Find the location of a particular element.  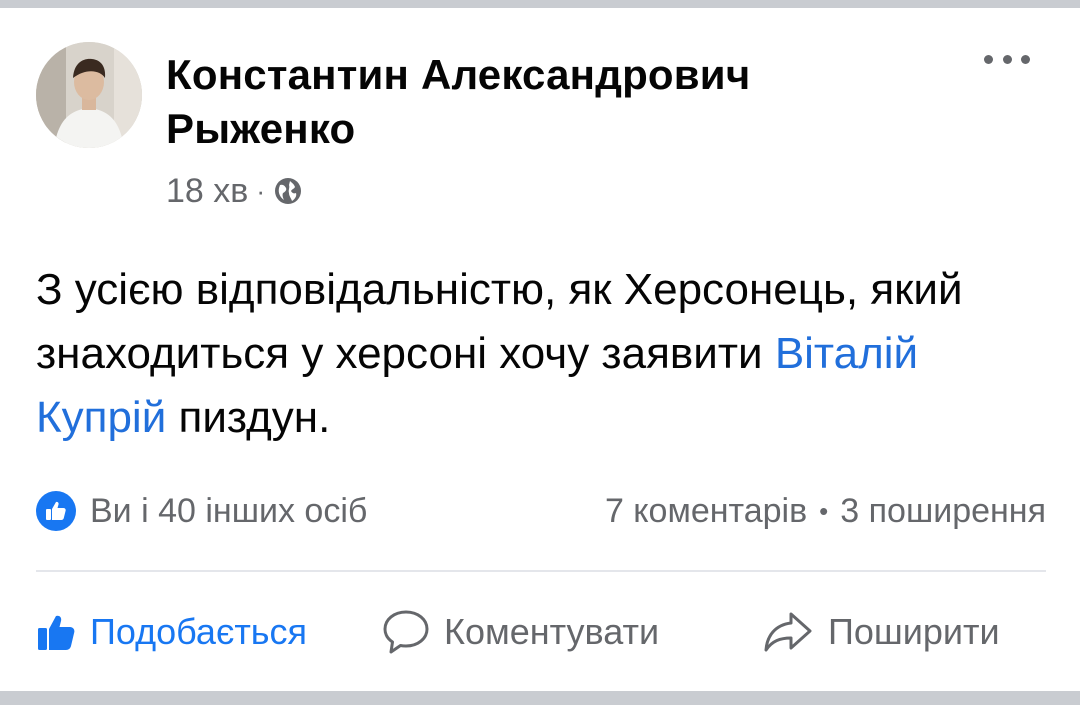

comments-count: 7 коментарів is located at coordinates (706, 511).